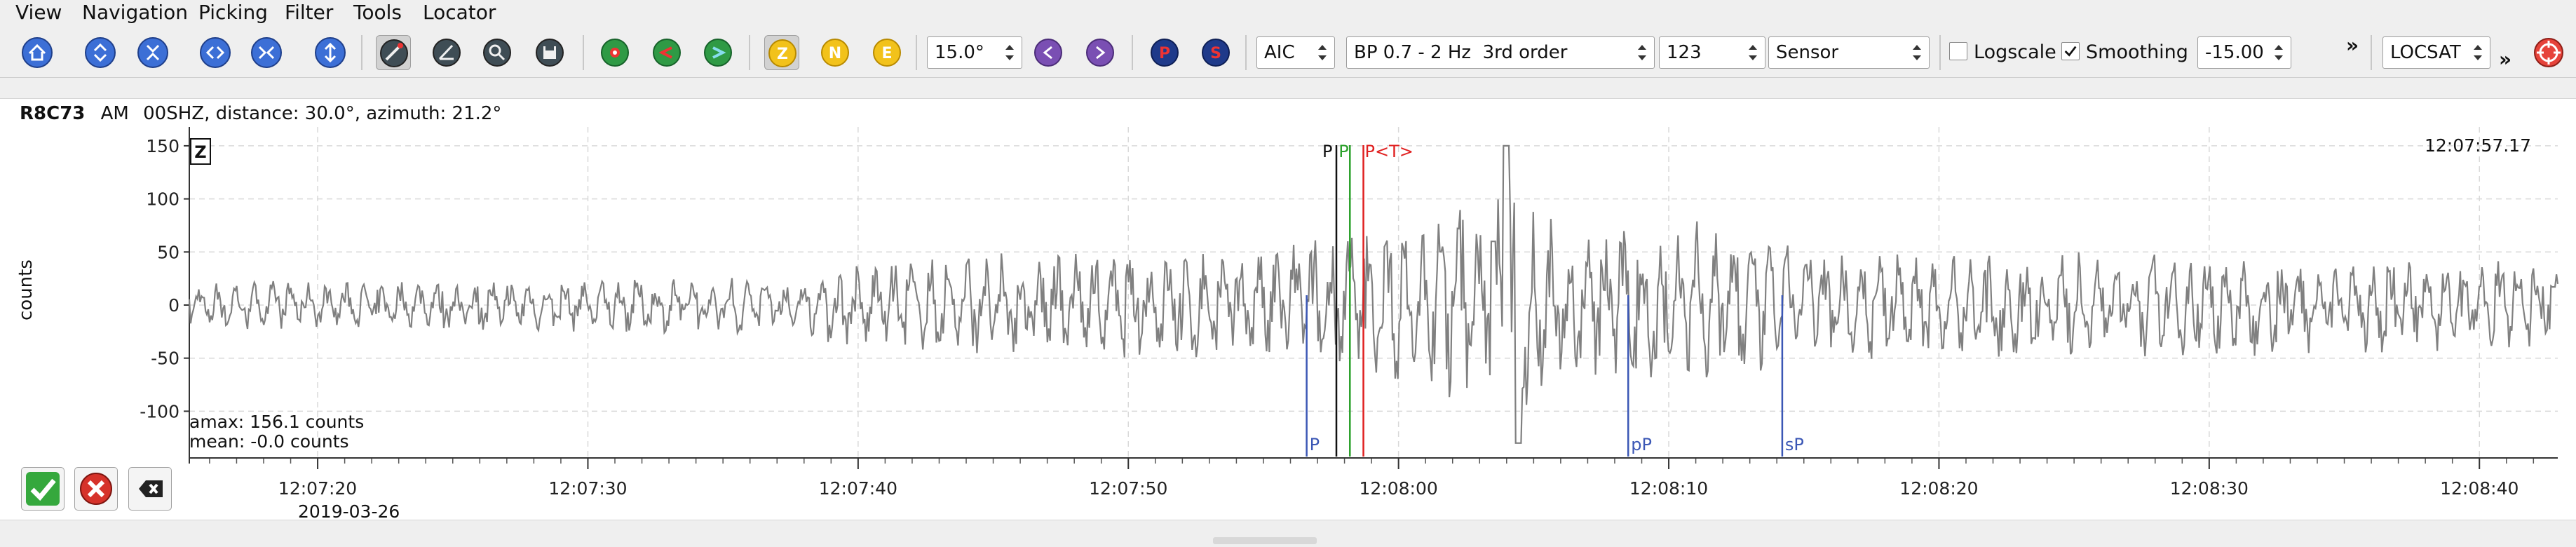  What do you see at coordinates (162, 146) in the screenshot?
I see `y-tick-label: 150` at bounding box center [162, 146].